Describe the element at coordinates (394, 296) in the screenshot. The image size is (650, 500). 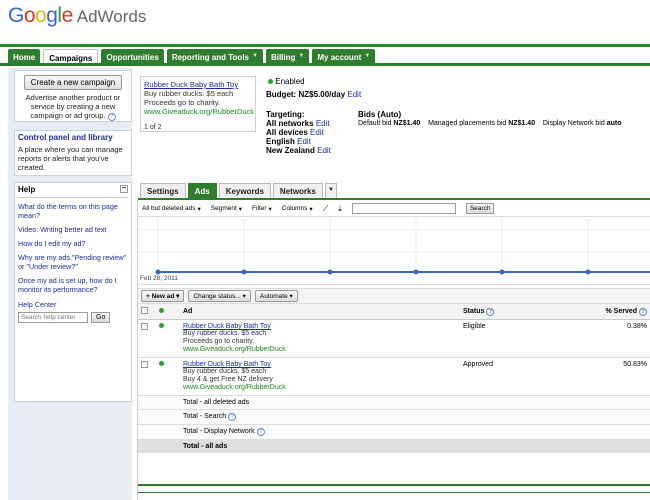
I see `ads-toolbar: + New ad ▾ Change status... ▾ Automate ▾` at that location.